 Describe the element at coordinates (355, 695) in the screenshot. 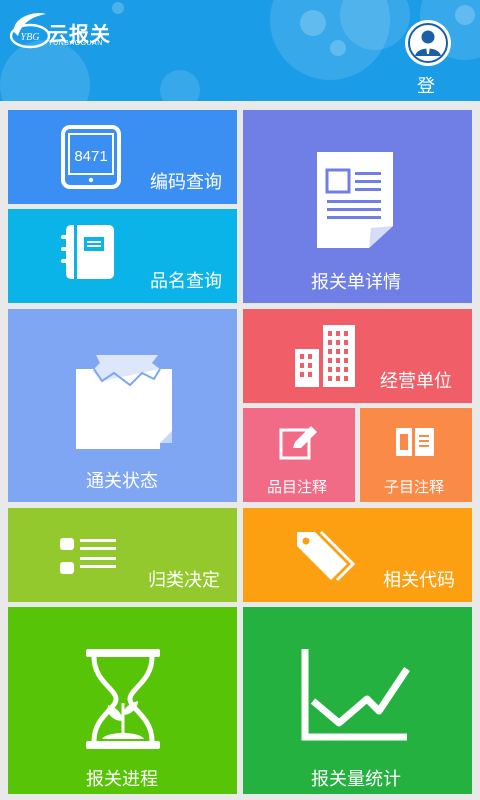

I see `line-chart-icon` at that location.